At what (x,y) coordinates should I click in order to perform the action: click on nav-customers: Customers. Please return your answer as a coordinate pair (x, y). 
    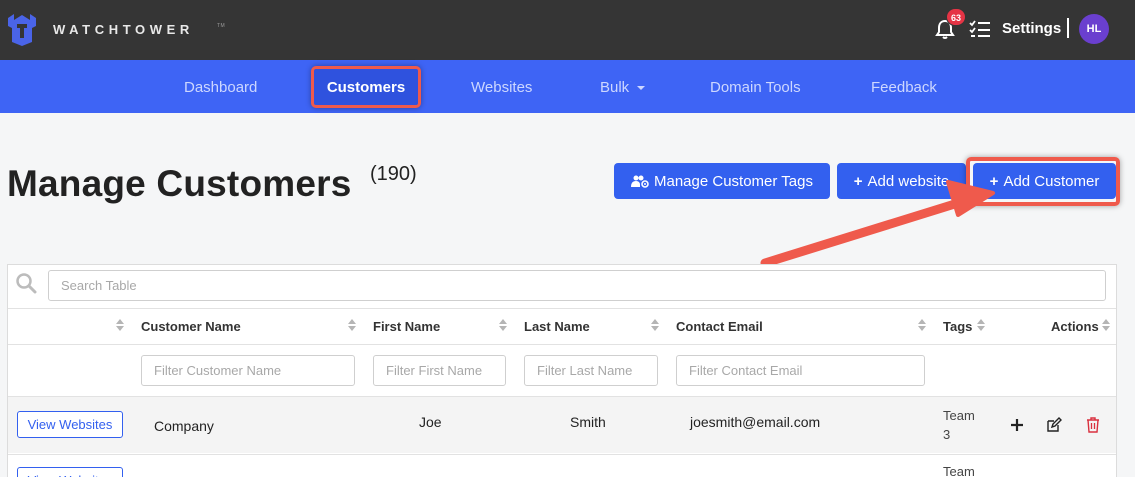
    Looking at the image, I should click on (366, 87).